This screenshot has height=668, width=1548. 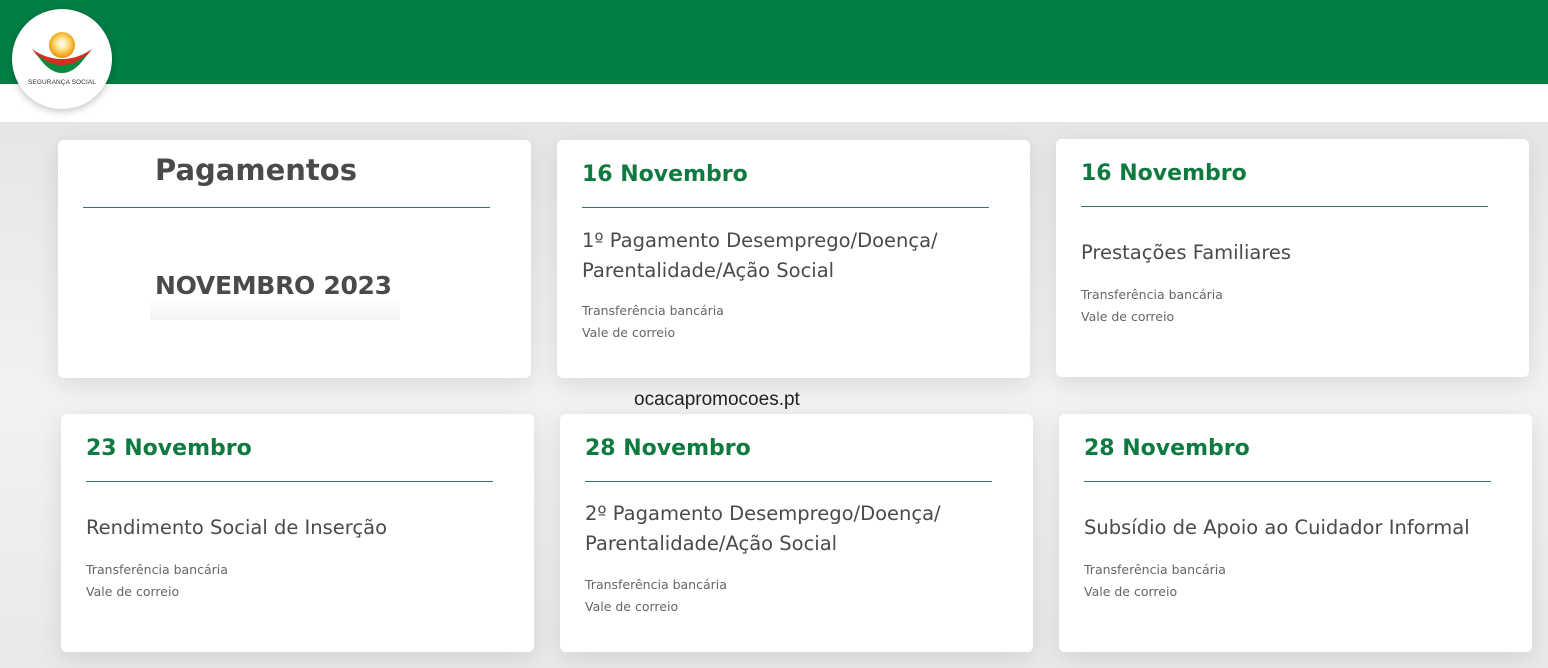 What do you see at coordinates (774, 103) in the screenshot?
I see `header-strip` at bounding box center [774, 103].